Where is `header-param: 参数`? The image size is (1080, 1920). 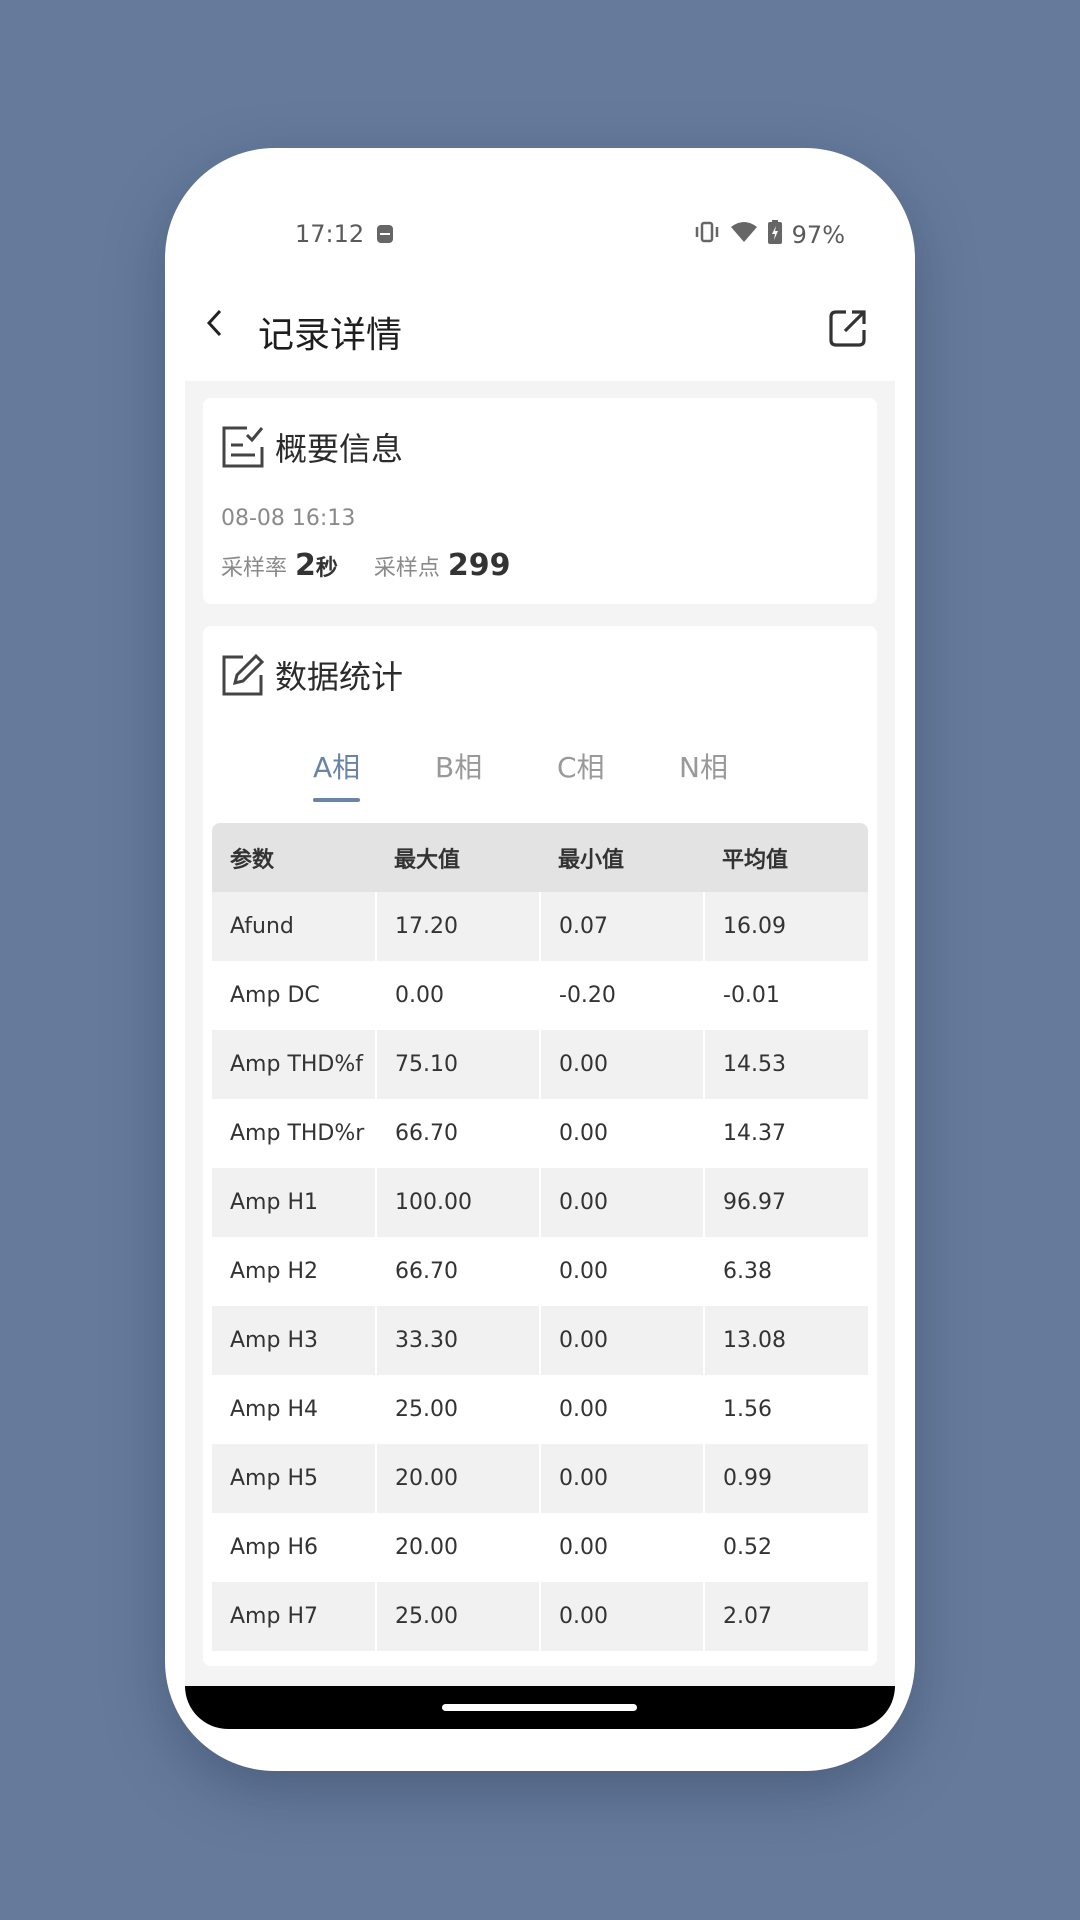 header-param: 参数 is located at coordinates (294, 857).